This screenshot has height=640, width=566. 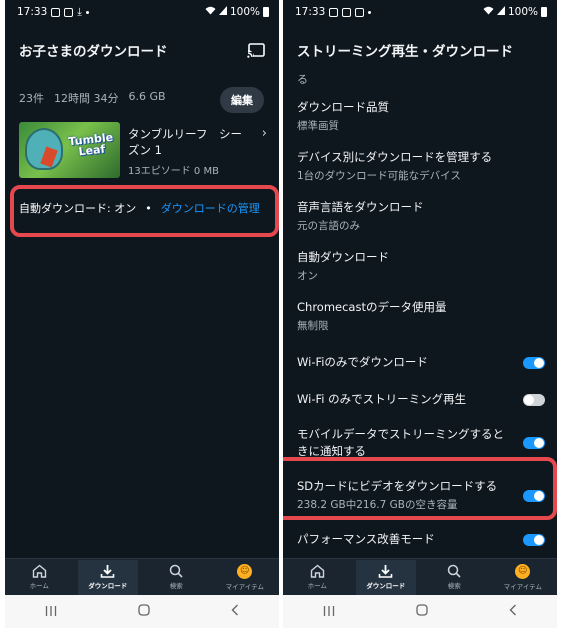 I want to click on setting-auto-download: 自動ダウンロード オン, so click(x=421, y=265).